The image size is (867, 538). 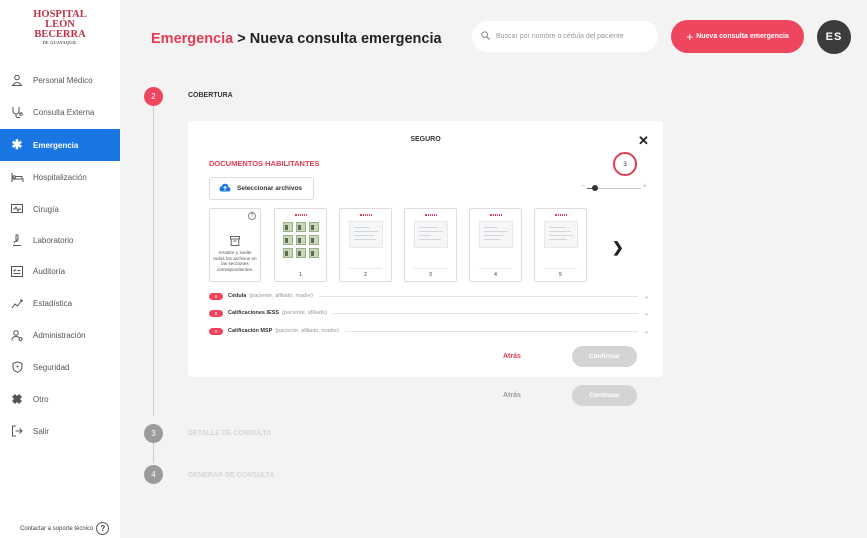 I want to click on logout-icon, so click(x=17, y=431).